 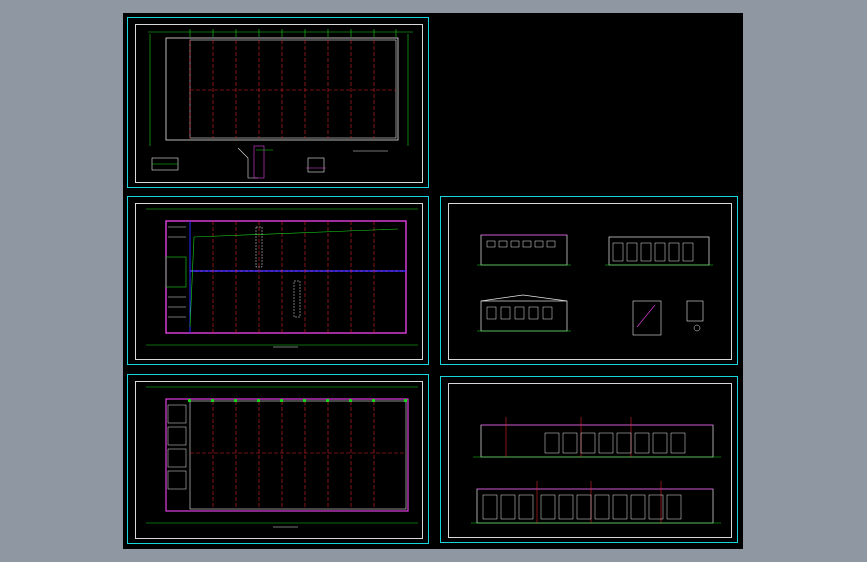 What do you see at coordinates (282, 457) in the screenshot?
I see `floor-plan-1-drawing` at bounding box center [282, 457].